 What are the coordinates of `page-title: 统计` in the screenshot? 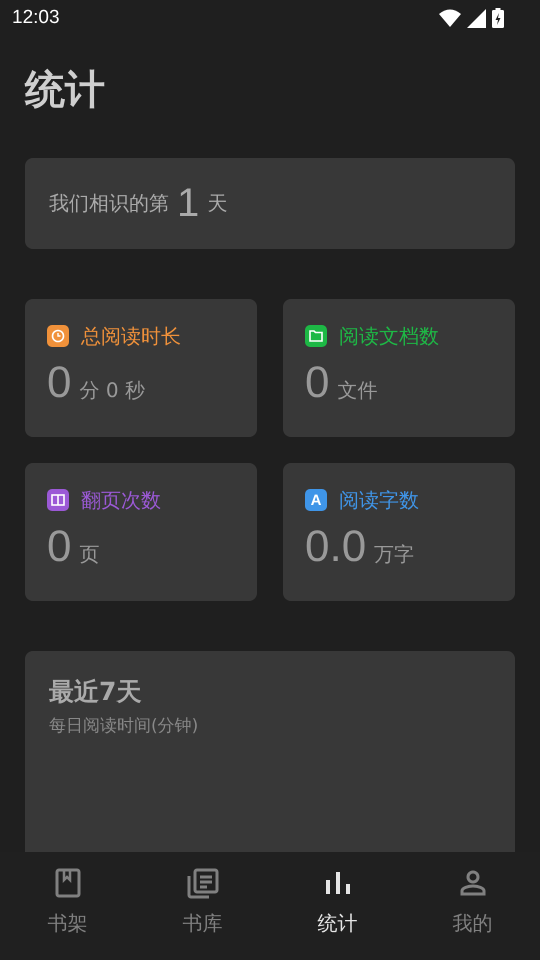 It's located at (65, 90).